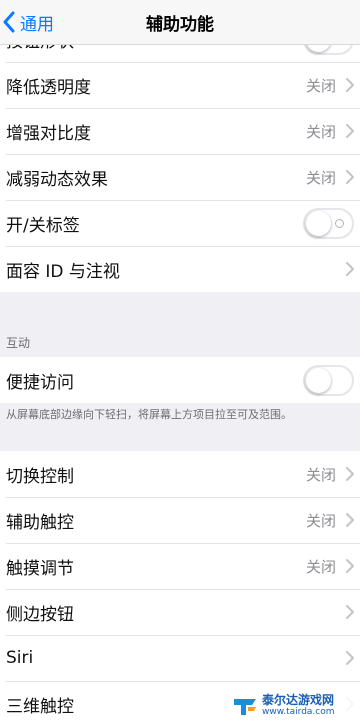  What do you see at coordinates (43, 225) in the screenshot?
I see `row-label: 开/关标签` at bounding box center [43, 225].